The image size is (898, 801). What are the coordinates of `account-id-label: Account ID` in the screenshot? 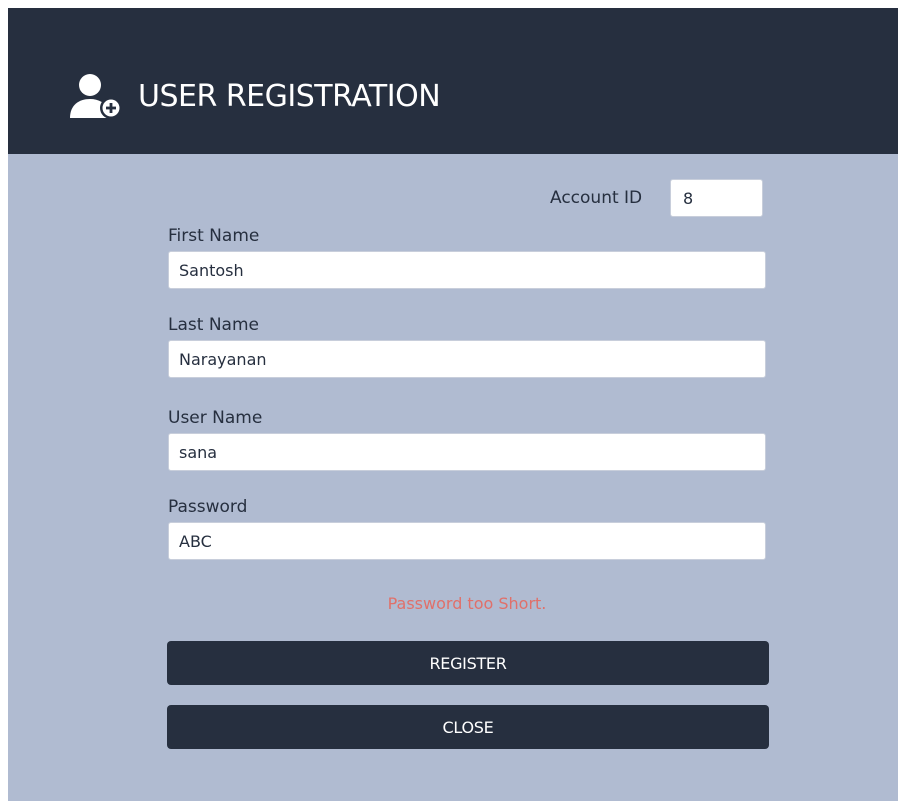 It's located at (596, 198).